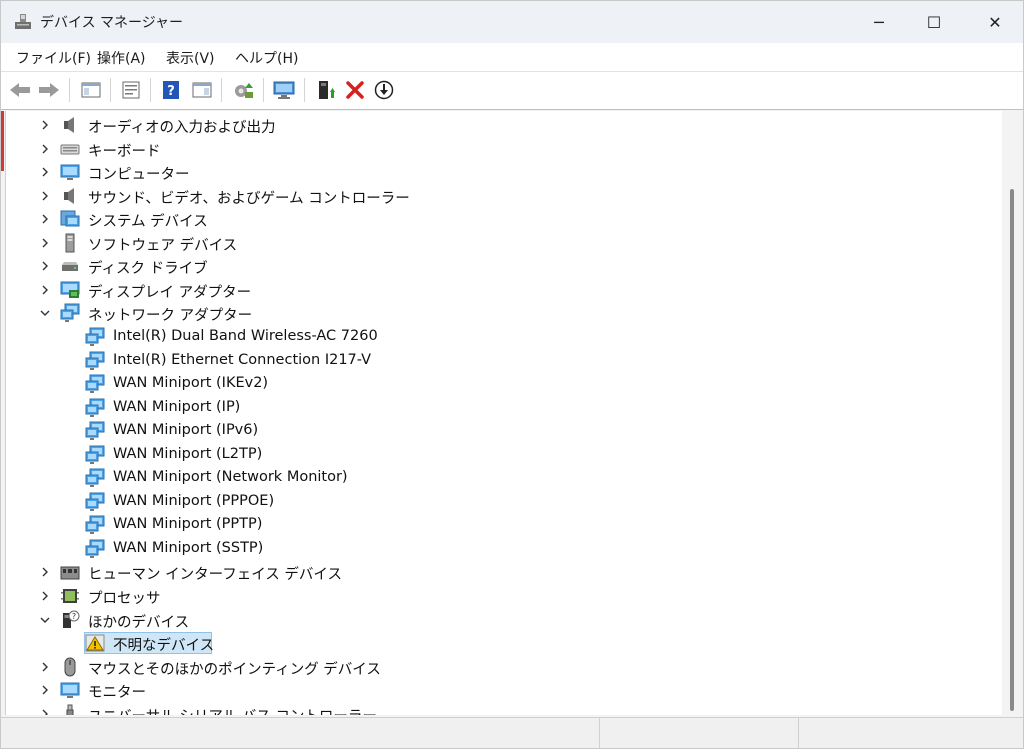  I want to click on vertical-scrollbar, so click(1012, 413).